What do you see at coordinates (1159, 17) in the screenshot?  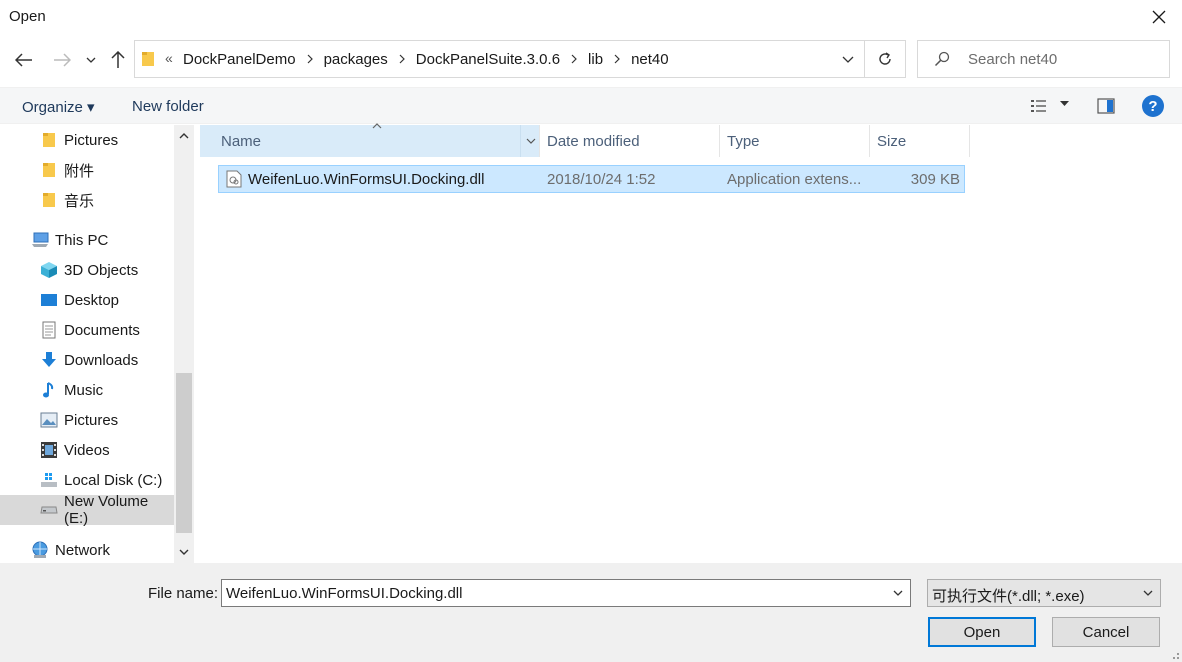 I see `close-button` at bounding box center [1159, 17].